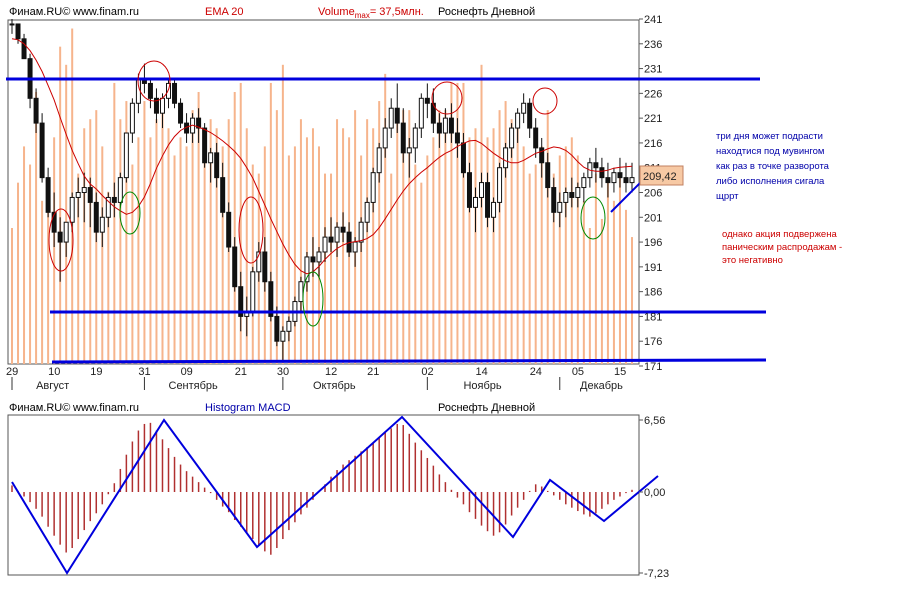 The image size is (898, 595). What do you see at coordinates (336, 12) in the screenshot?
I see `volume-legend-prefix: Volume` at bounding box center [336, 12].